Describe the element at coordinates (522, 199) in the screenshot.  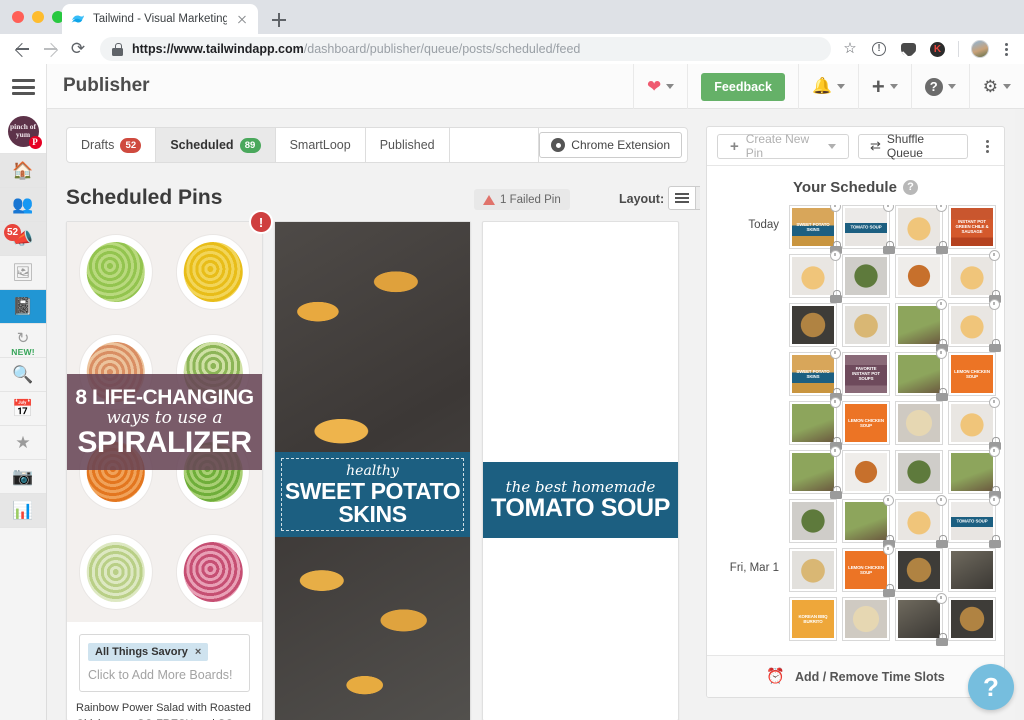
I see `failed-pin-badge: 1 Failed Pin` at that location.